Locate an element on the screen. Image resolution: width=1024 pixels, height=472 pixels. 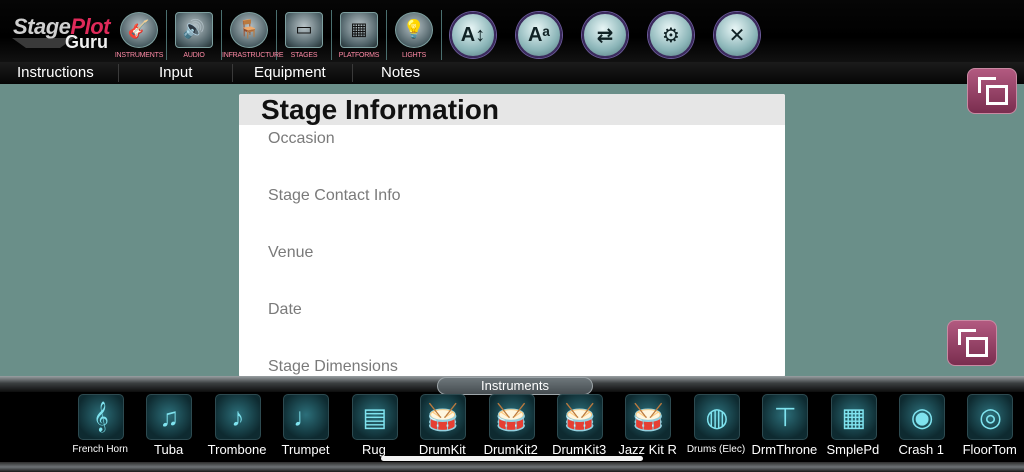
tray-item-drumkit2: 🥁 DrumKit2 is located at coordinates (511, 428).